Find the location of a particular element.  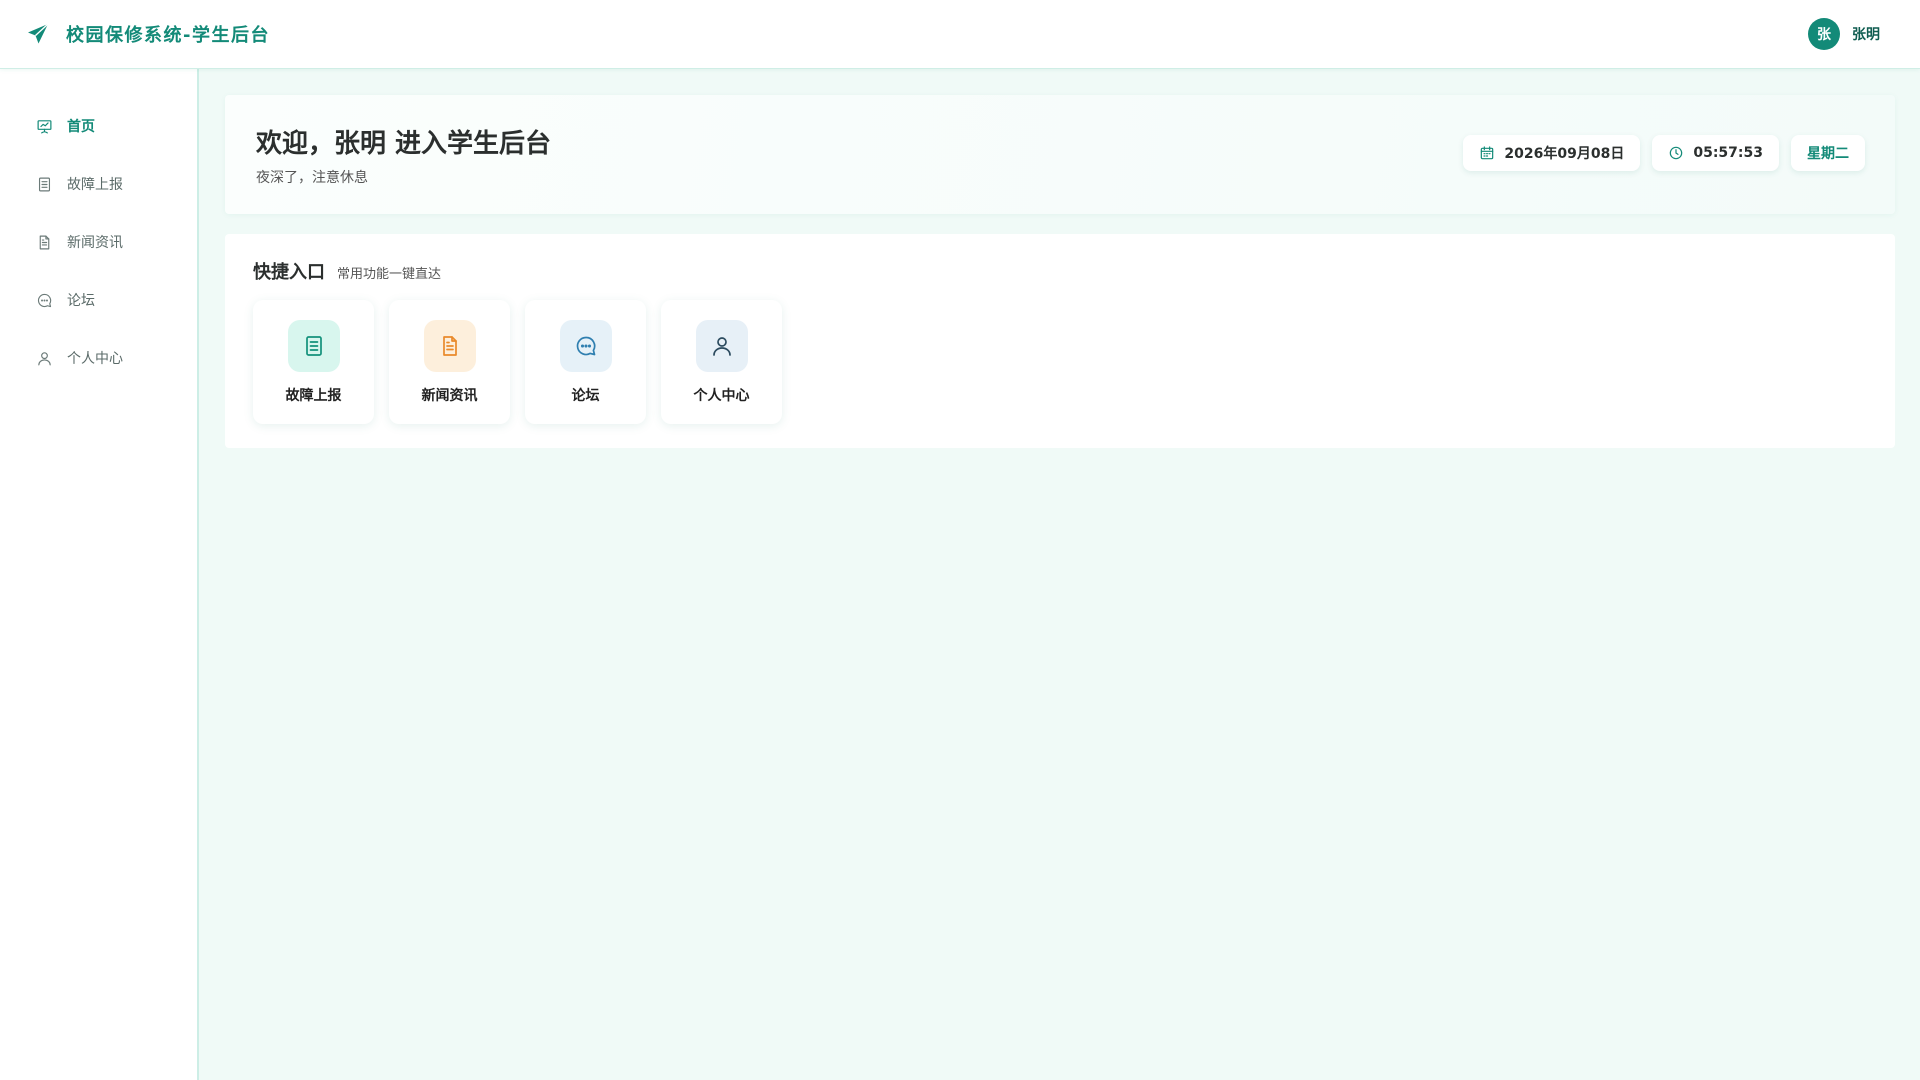

brand: 校园保修系统-学生后台 is located at coordinates (148, 34).